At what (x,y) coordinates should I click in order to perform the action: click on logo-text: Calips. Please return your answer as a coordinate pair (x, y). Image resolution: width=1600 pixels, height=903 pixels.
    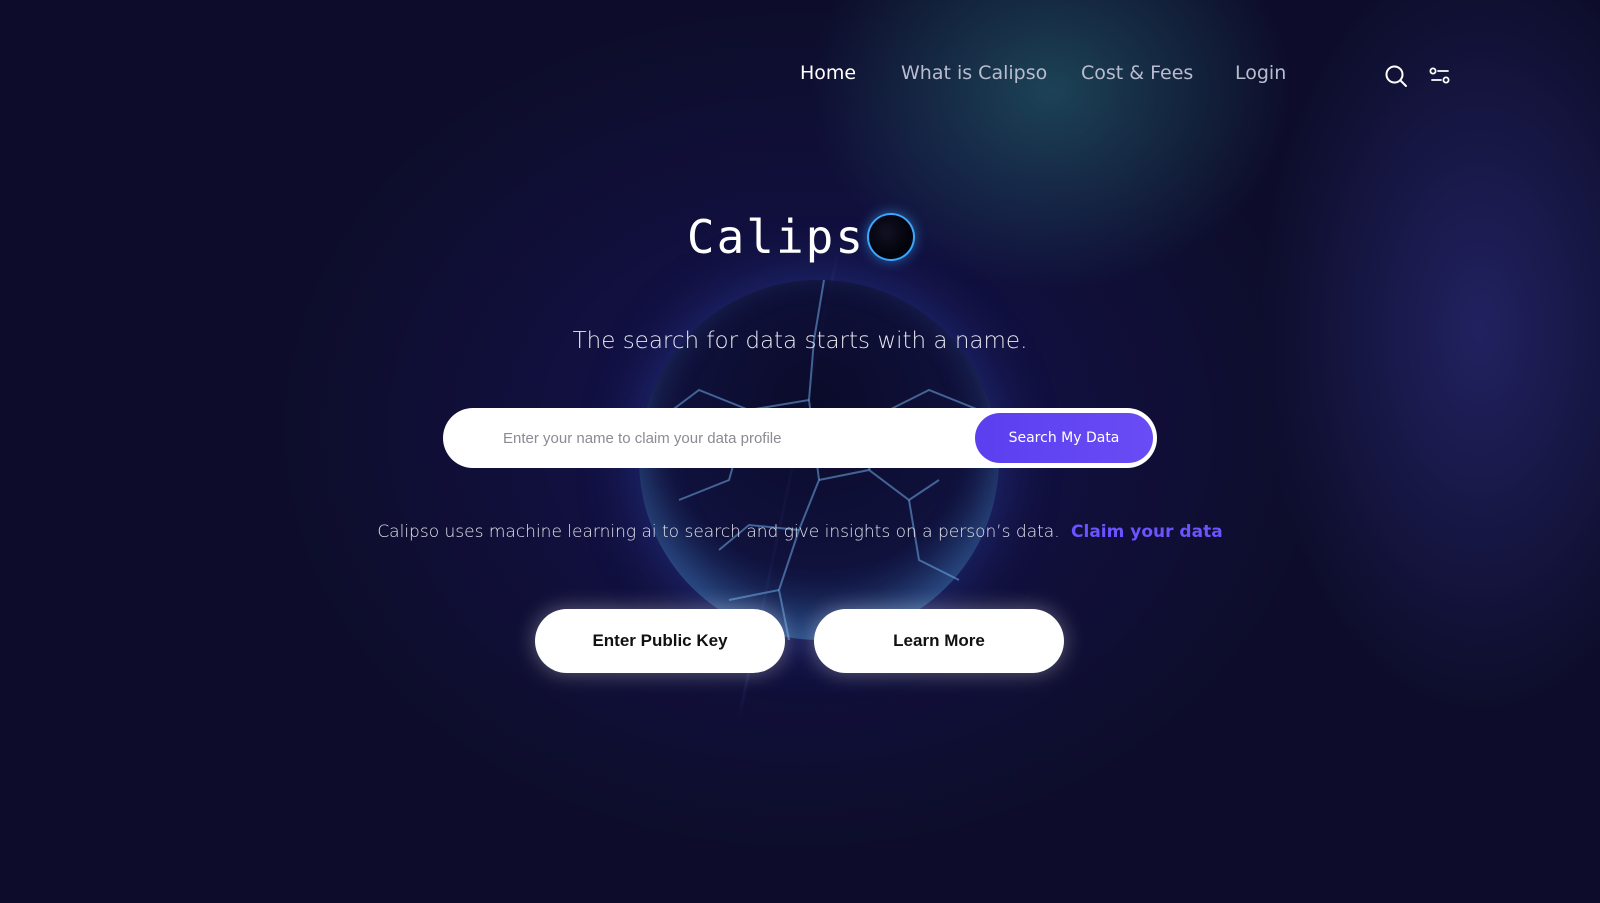
    Looking at the image, I should click on (776, 237).